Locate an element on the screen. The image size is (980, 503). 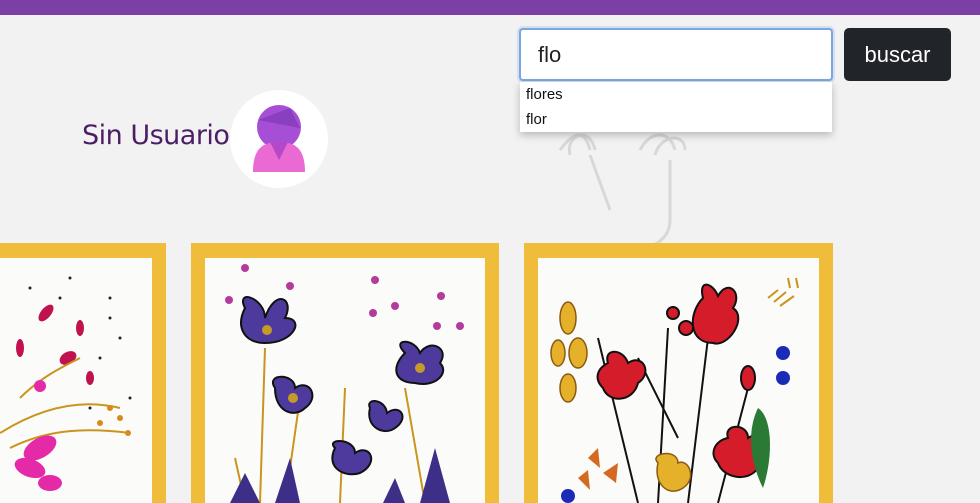
suggestion-item: flores is located at coordinates (676, 94).